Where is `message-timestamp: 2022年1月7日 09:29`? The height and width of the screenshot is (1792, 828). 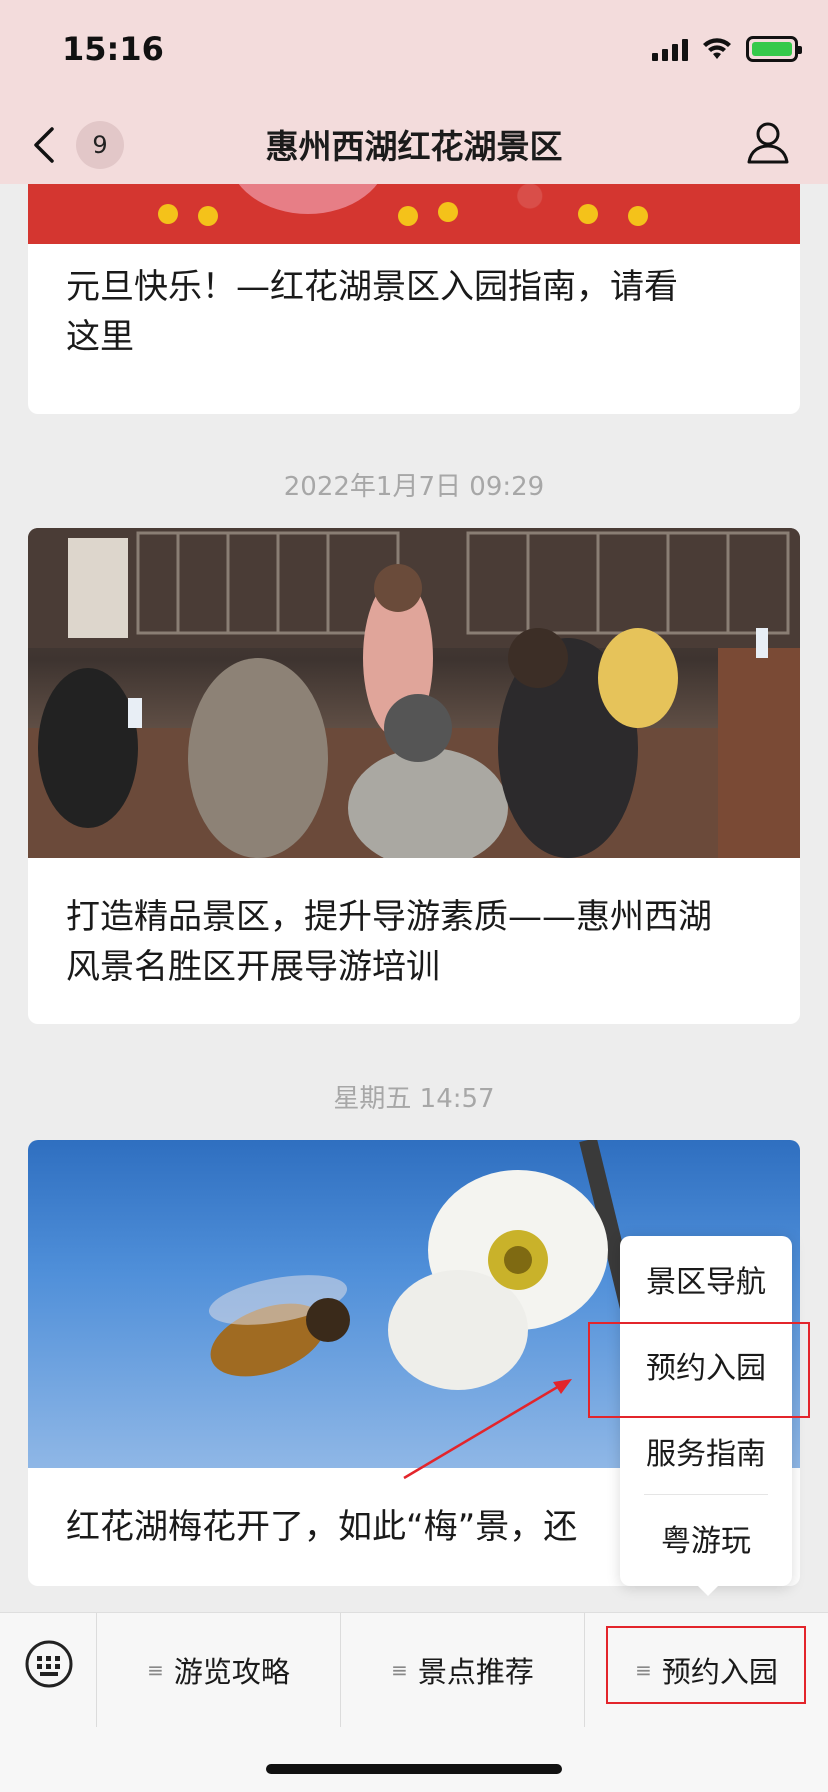 message-timestamp: 2022年1月7日 09:29 is located at coordinates (414, 487).